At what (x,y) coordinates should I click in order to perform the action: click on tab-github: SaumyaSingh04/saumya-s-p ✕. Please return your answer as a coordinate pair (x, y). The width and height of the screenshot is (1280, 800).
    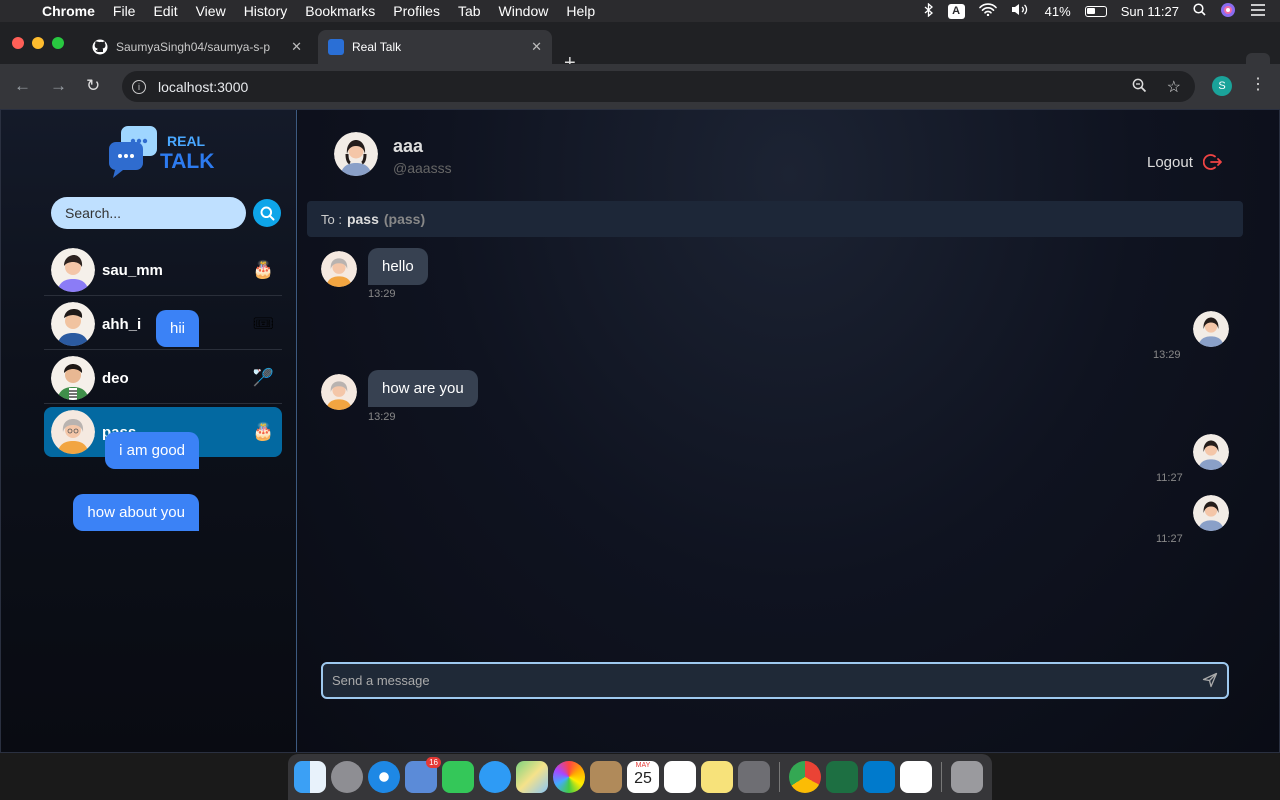
    Looking at the image, I should click on (197, 47).